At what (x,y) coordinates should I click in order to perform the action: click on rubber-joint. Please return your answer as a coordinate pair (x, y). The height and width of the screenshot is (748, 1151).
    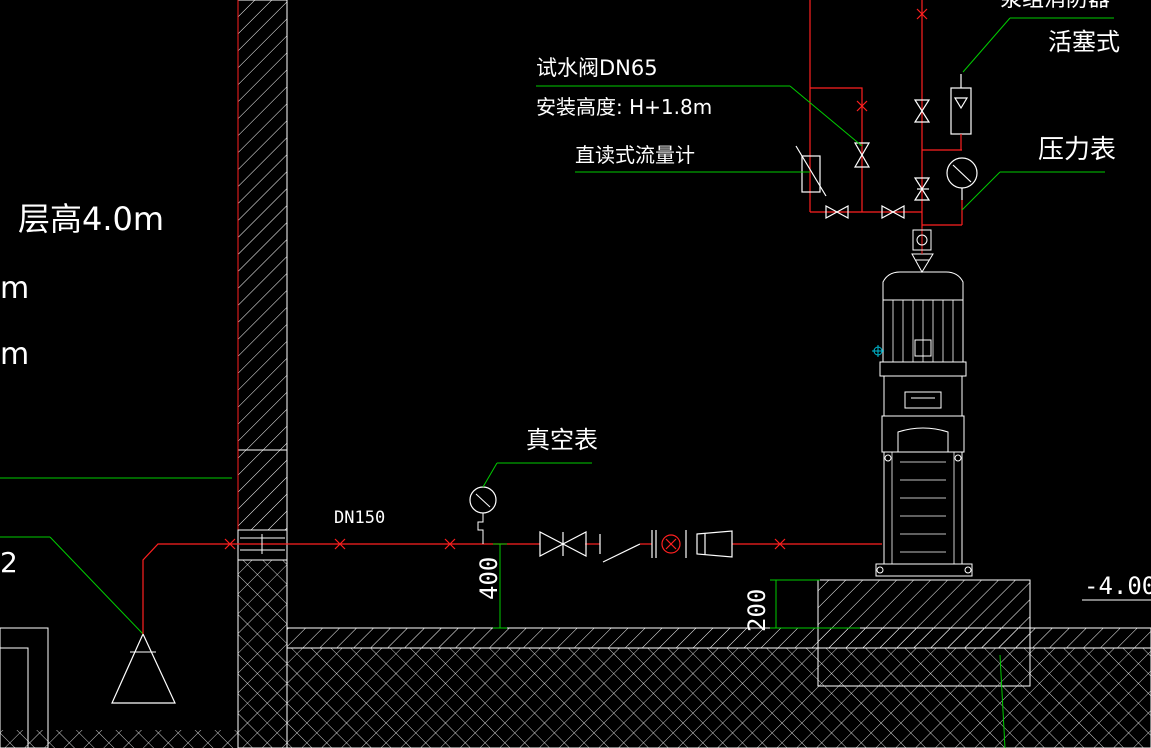
    Looking at the image, I should click on (671, 544).